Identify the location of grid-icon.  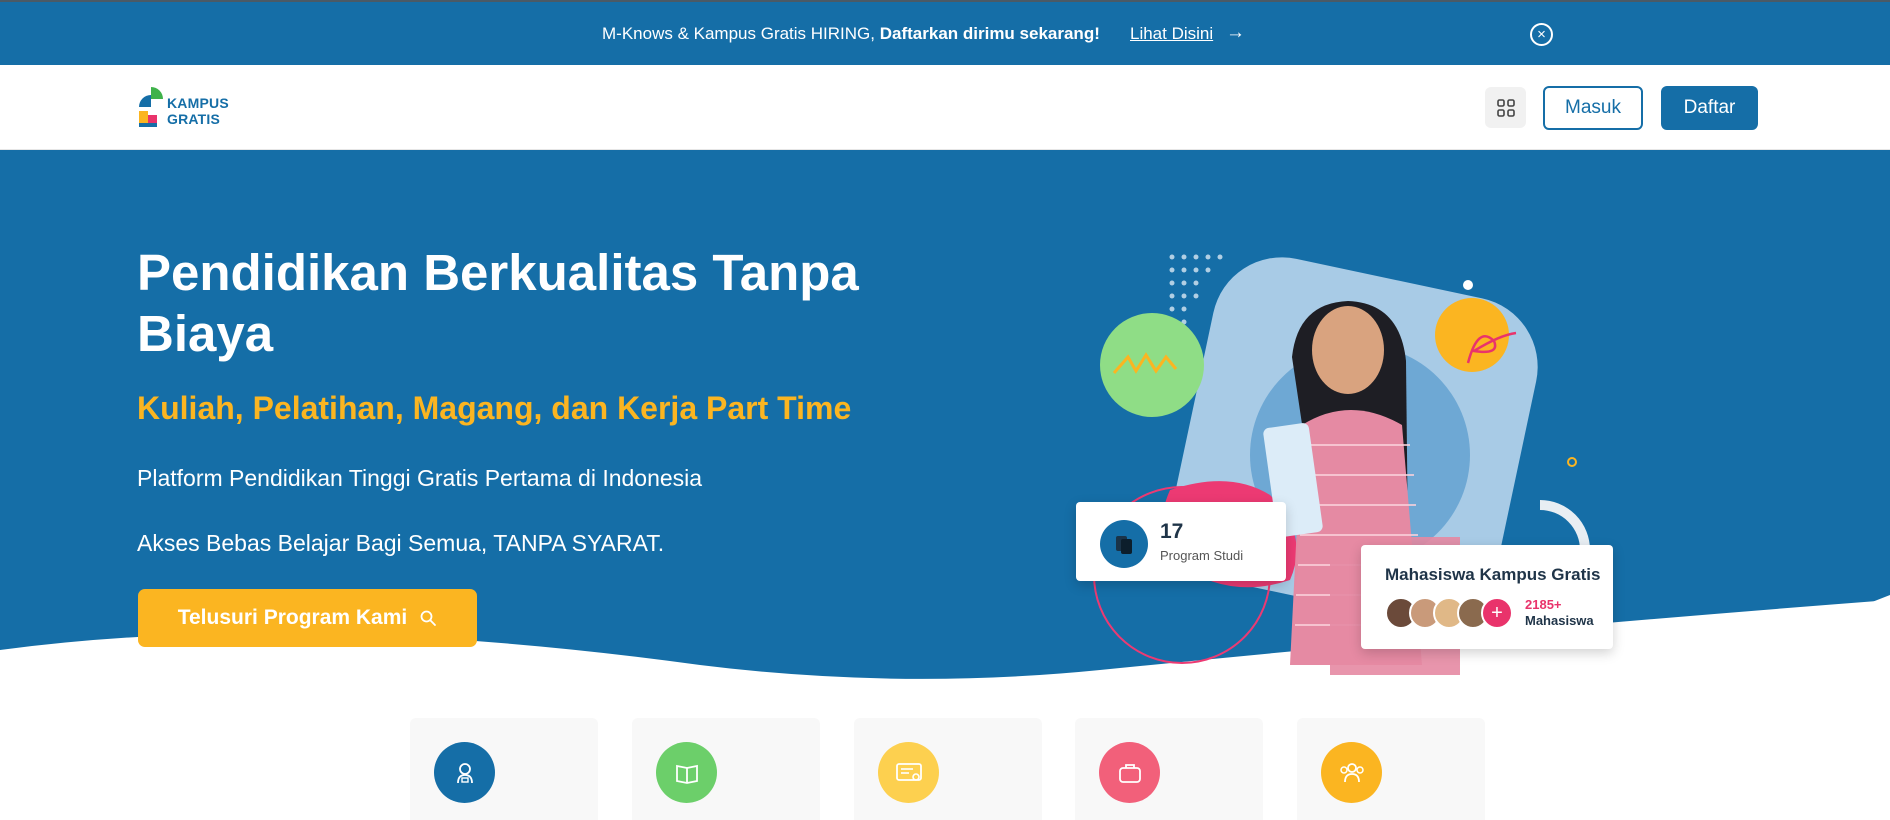
(1505, 107).